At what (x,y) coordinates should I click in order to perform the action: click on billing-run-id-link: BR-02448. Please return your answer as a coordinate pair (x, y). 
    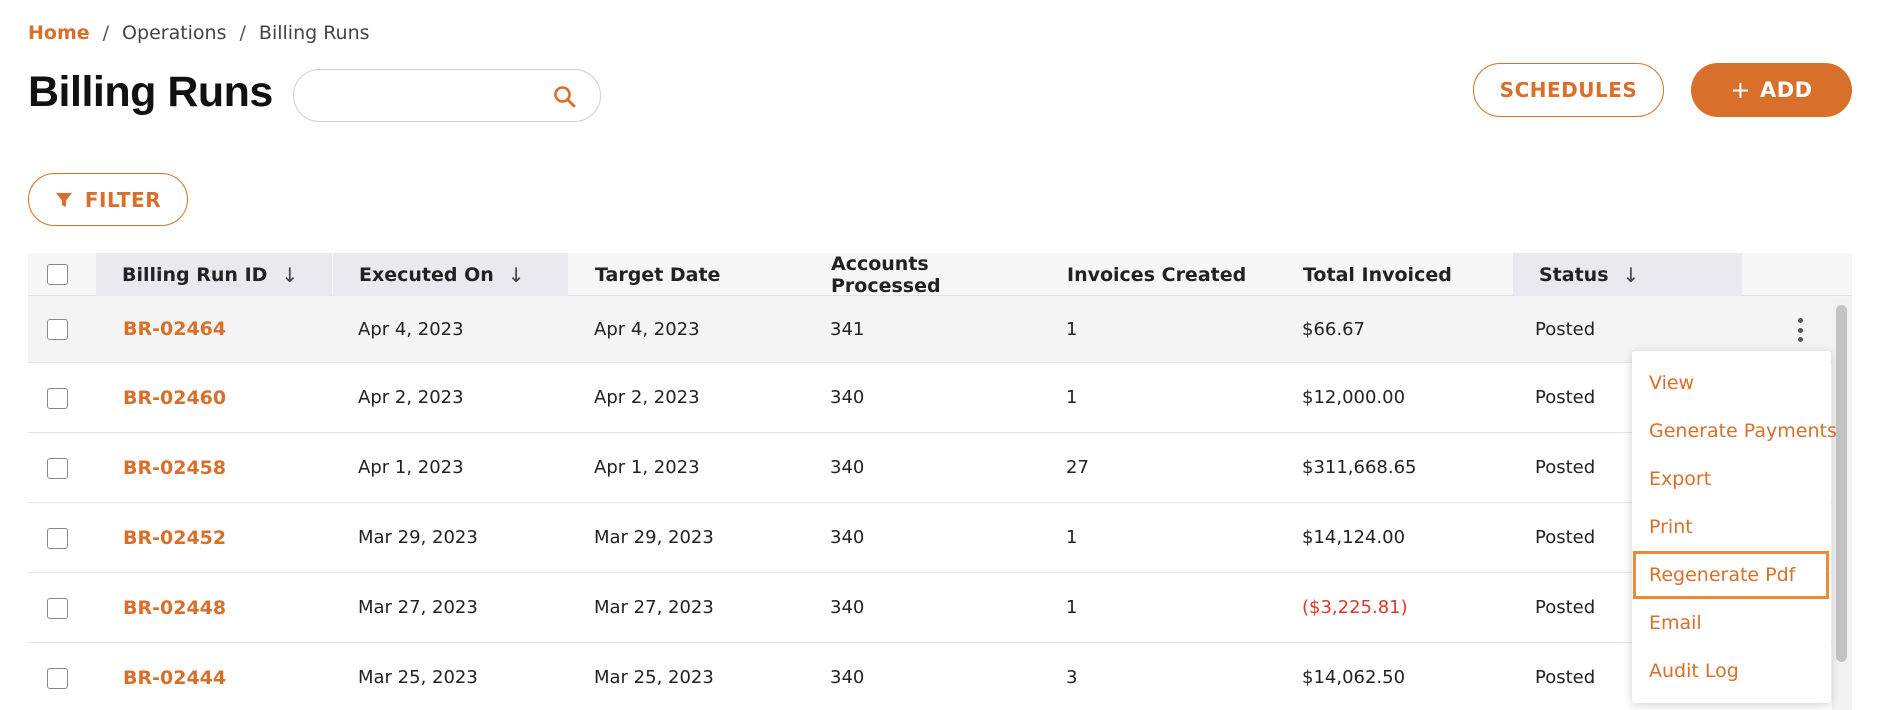
    Looking at the image, I should click on (174, 607).